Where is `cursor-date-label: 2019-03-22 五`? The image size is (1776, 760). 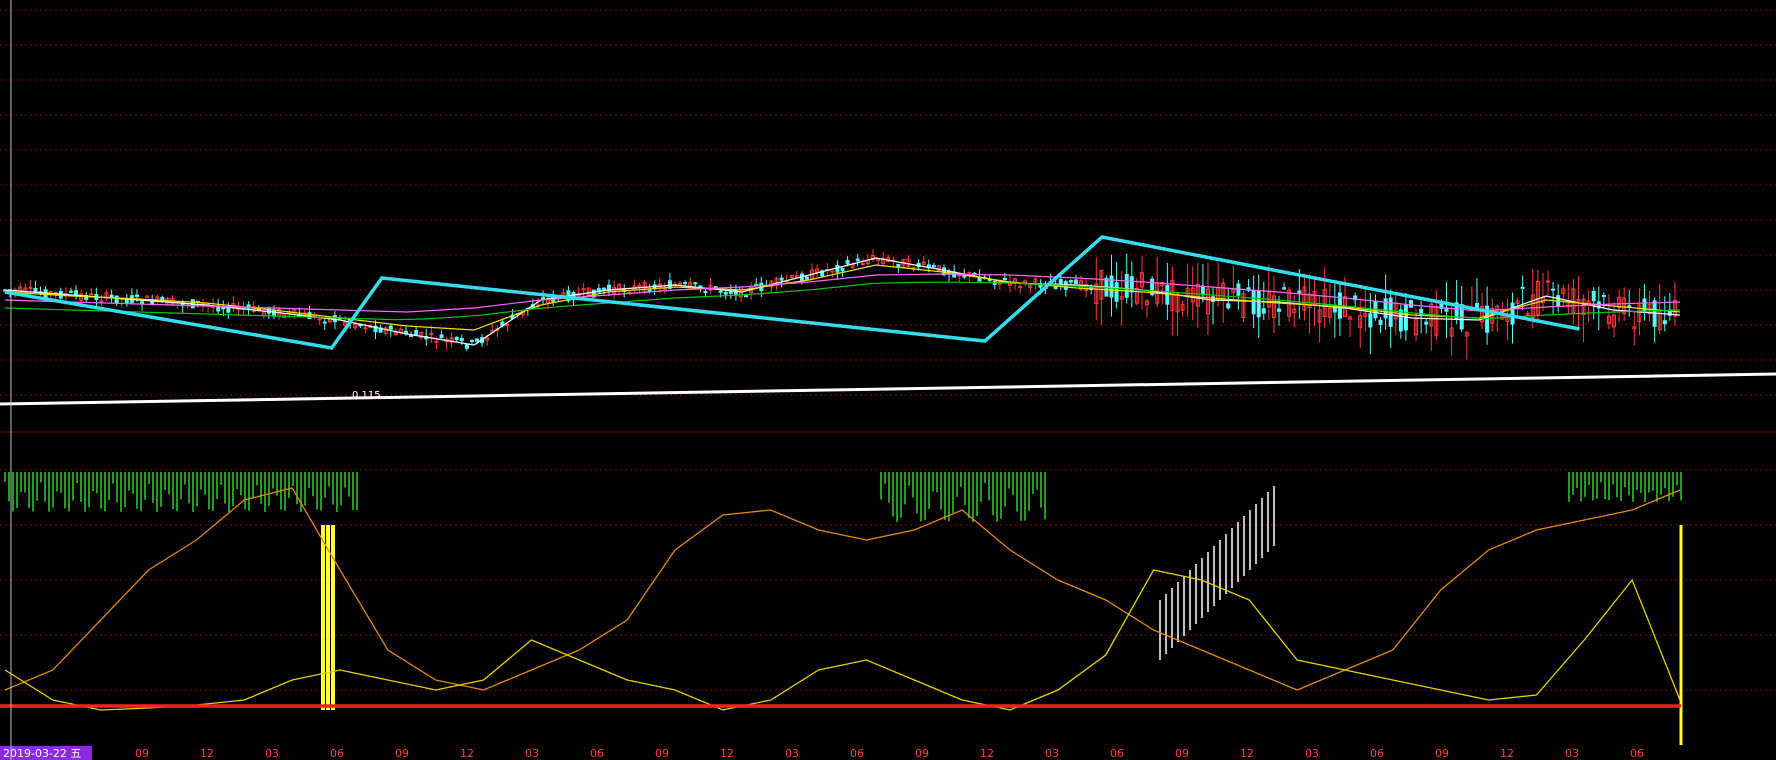 cursor-date-label: 2019-03-22 五 is located at coordinates (42, 753).